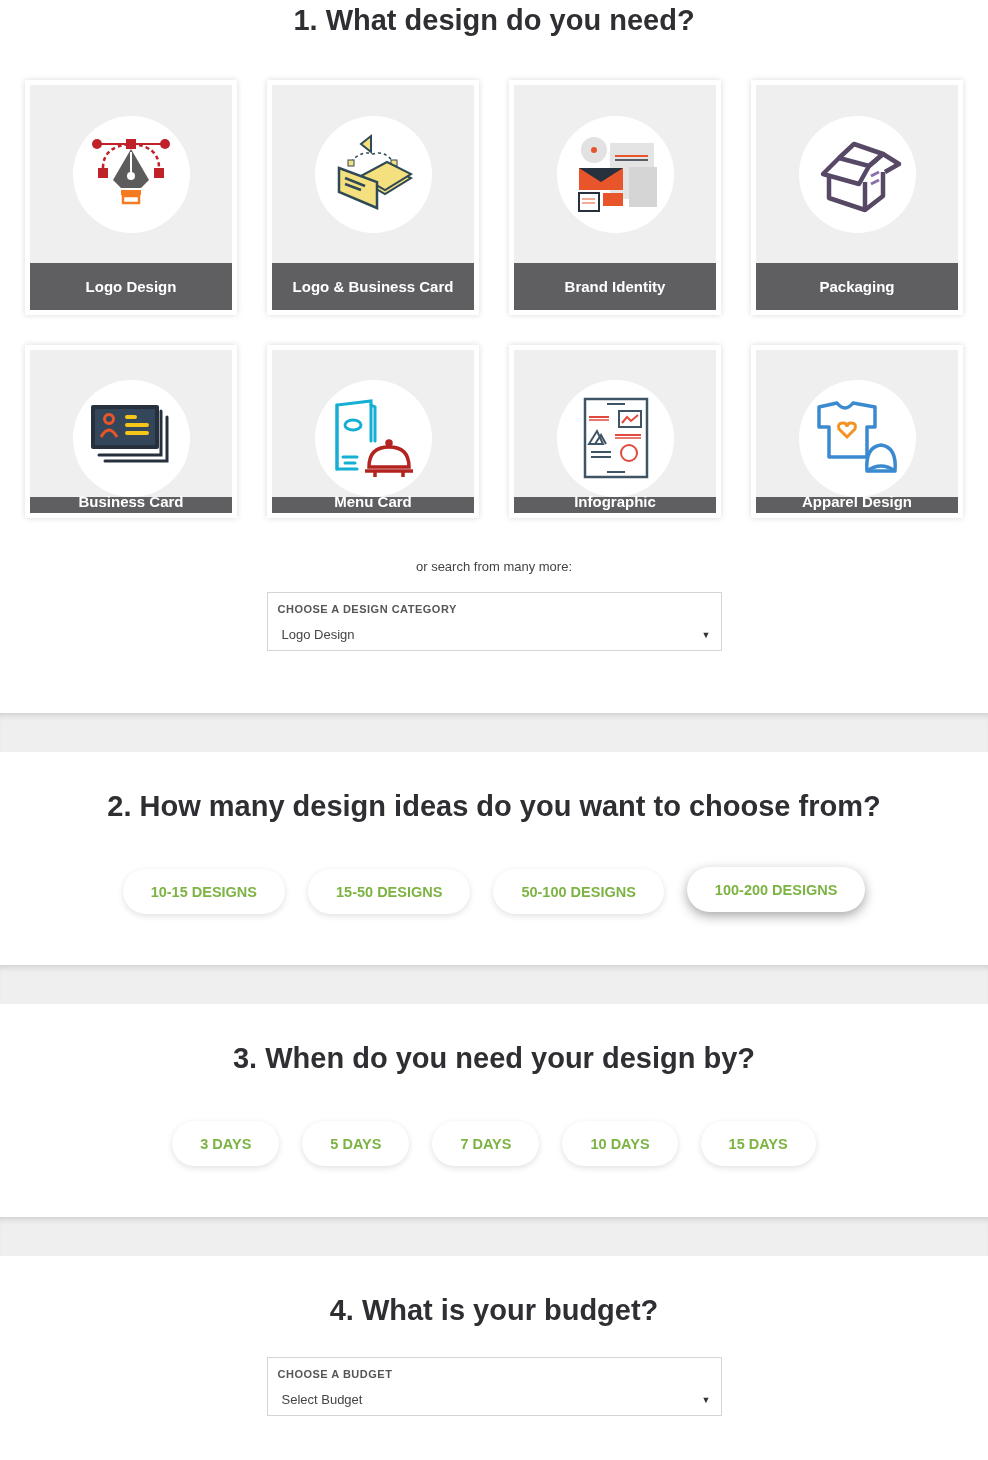  I want to click on section-heading: 3. When do you need your design by?, so click(493, 1058).